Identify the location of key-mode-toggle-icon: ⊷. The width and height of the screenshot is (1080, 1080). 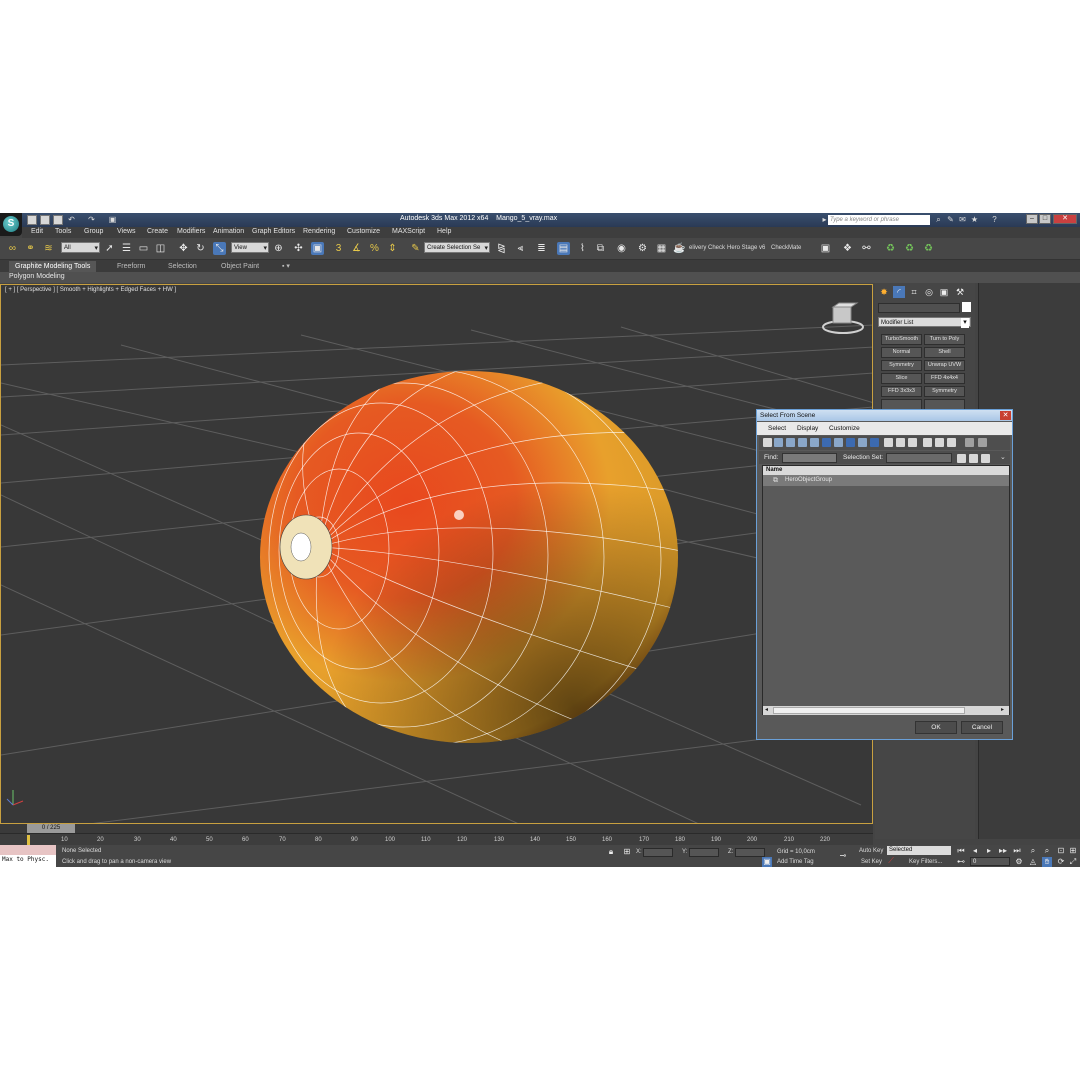
(961, 862).